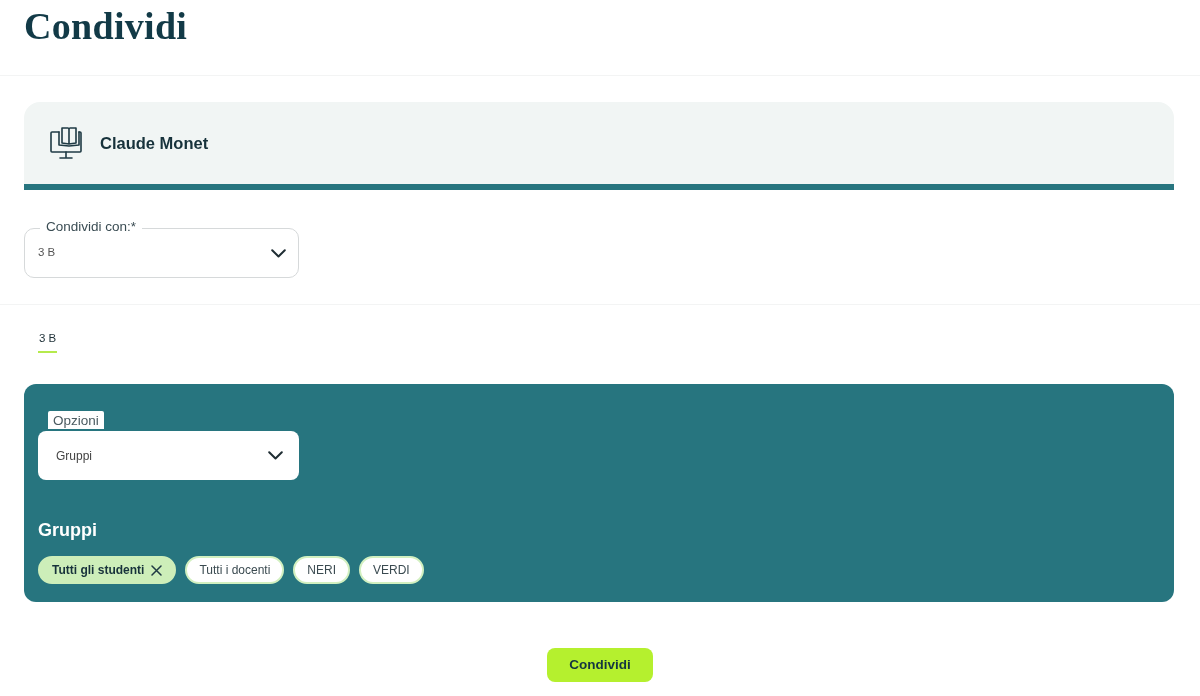 This screenshot has height=696, width=1200. I want to click on share-button: Condividi, so click(600, 665).